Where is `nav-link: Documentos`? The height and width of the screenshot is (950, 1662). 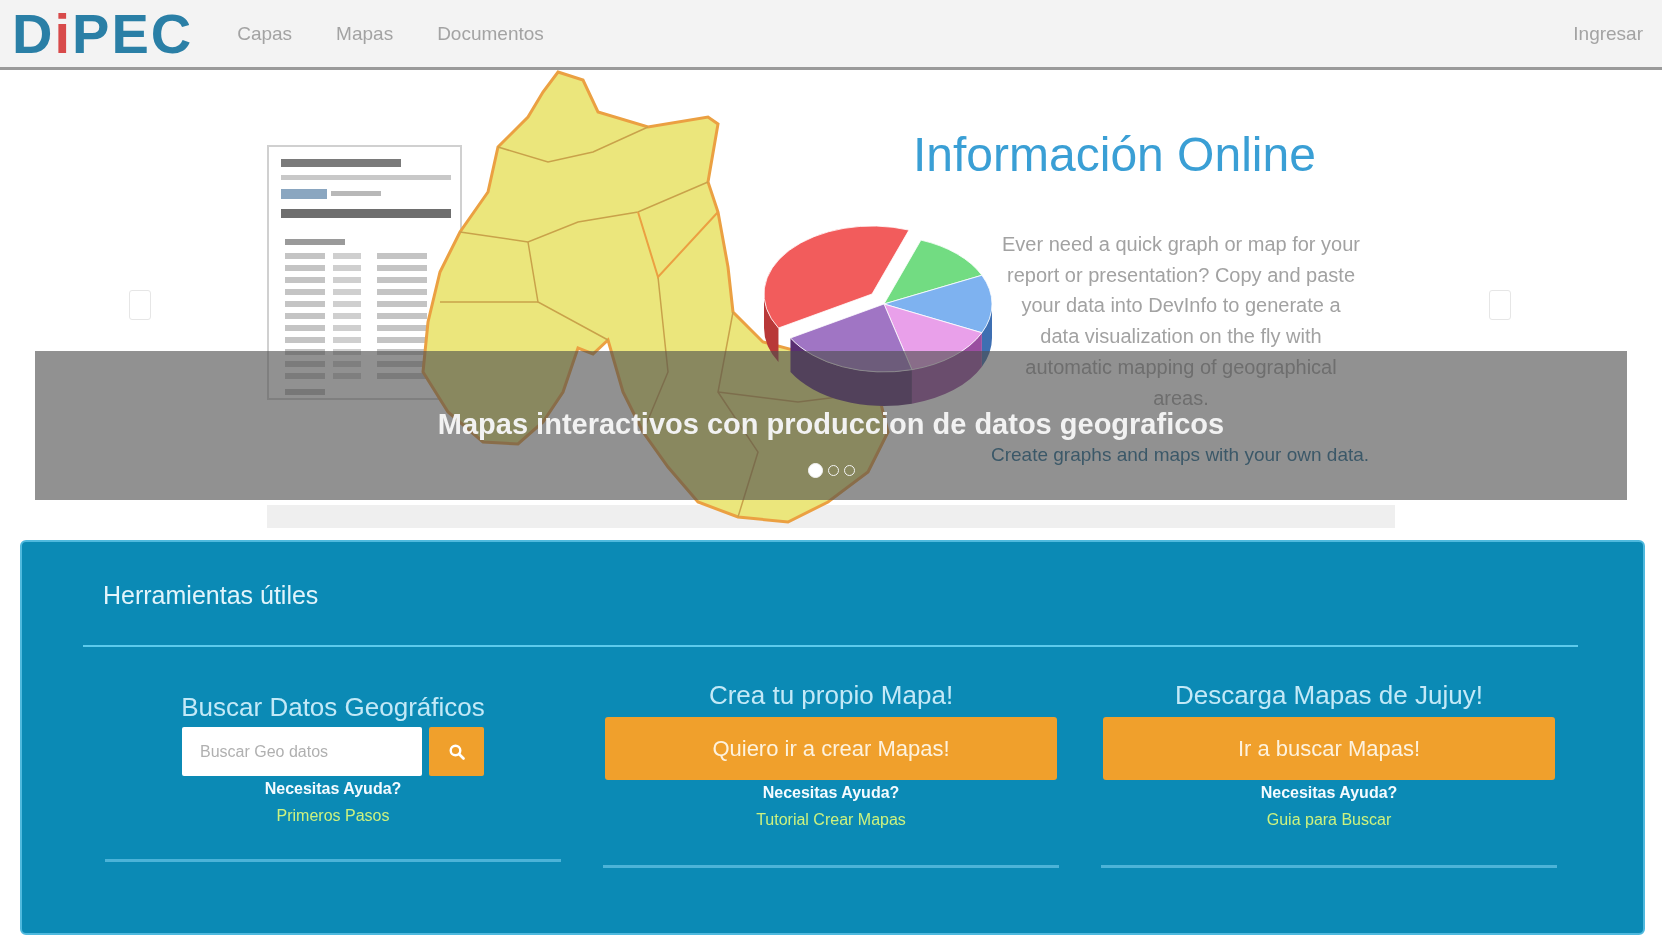 nav-link: Documentos is located at coordinates (490, 33).